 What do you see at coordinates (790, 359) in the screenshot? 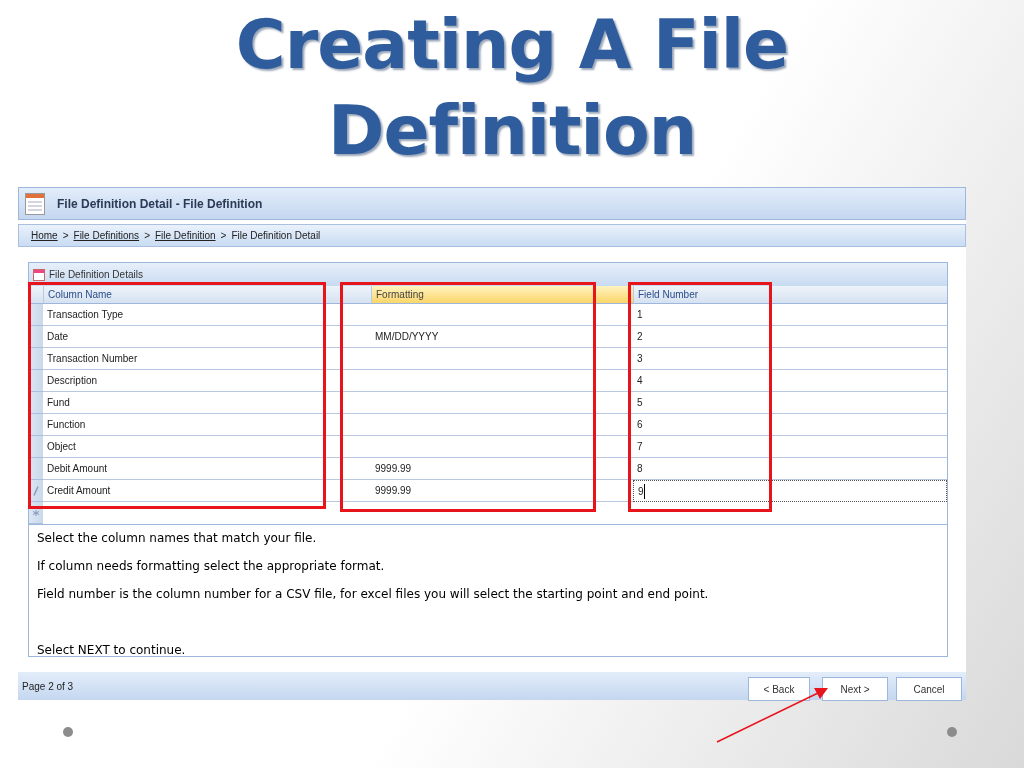
I see `table-cell: 3` at bounding box center [790, 359].